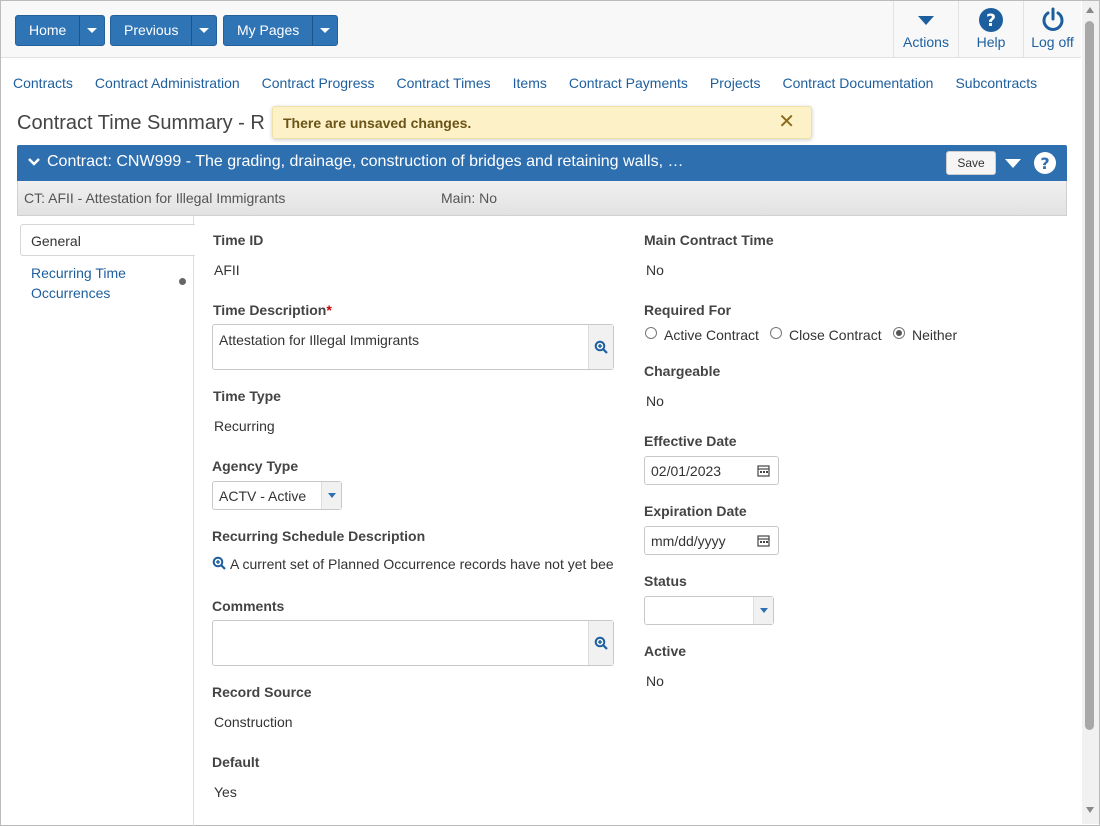 The image size is (1100, 826). Describe the element at coordinates (835, 335) in the screenshot. I see `radio-close-contract-label: Close Contract` at that location.